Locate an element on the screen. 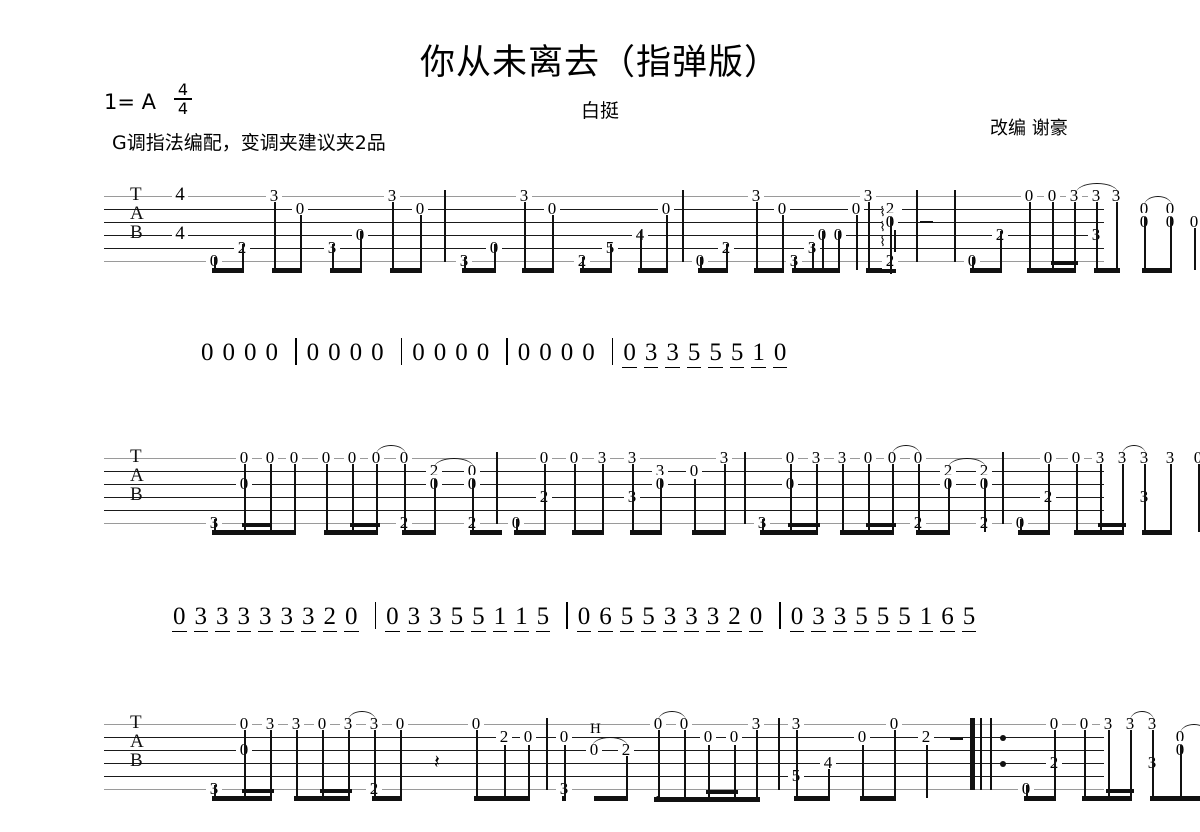 The height and width of the screenshot is (832, 1200). tab-note: 2 is located at coordinates (504, 736).